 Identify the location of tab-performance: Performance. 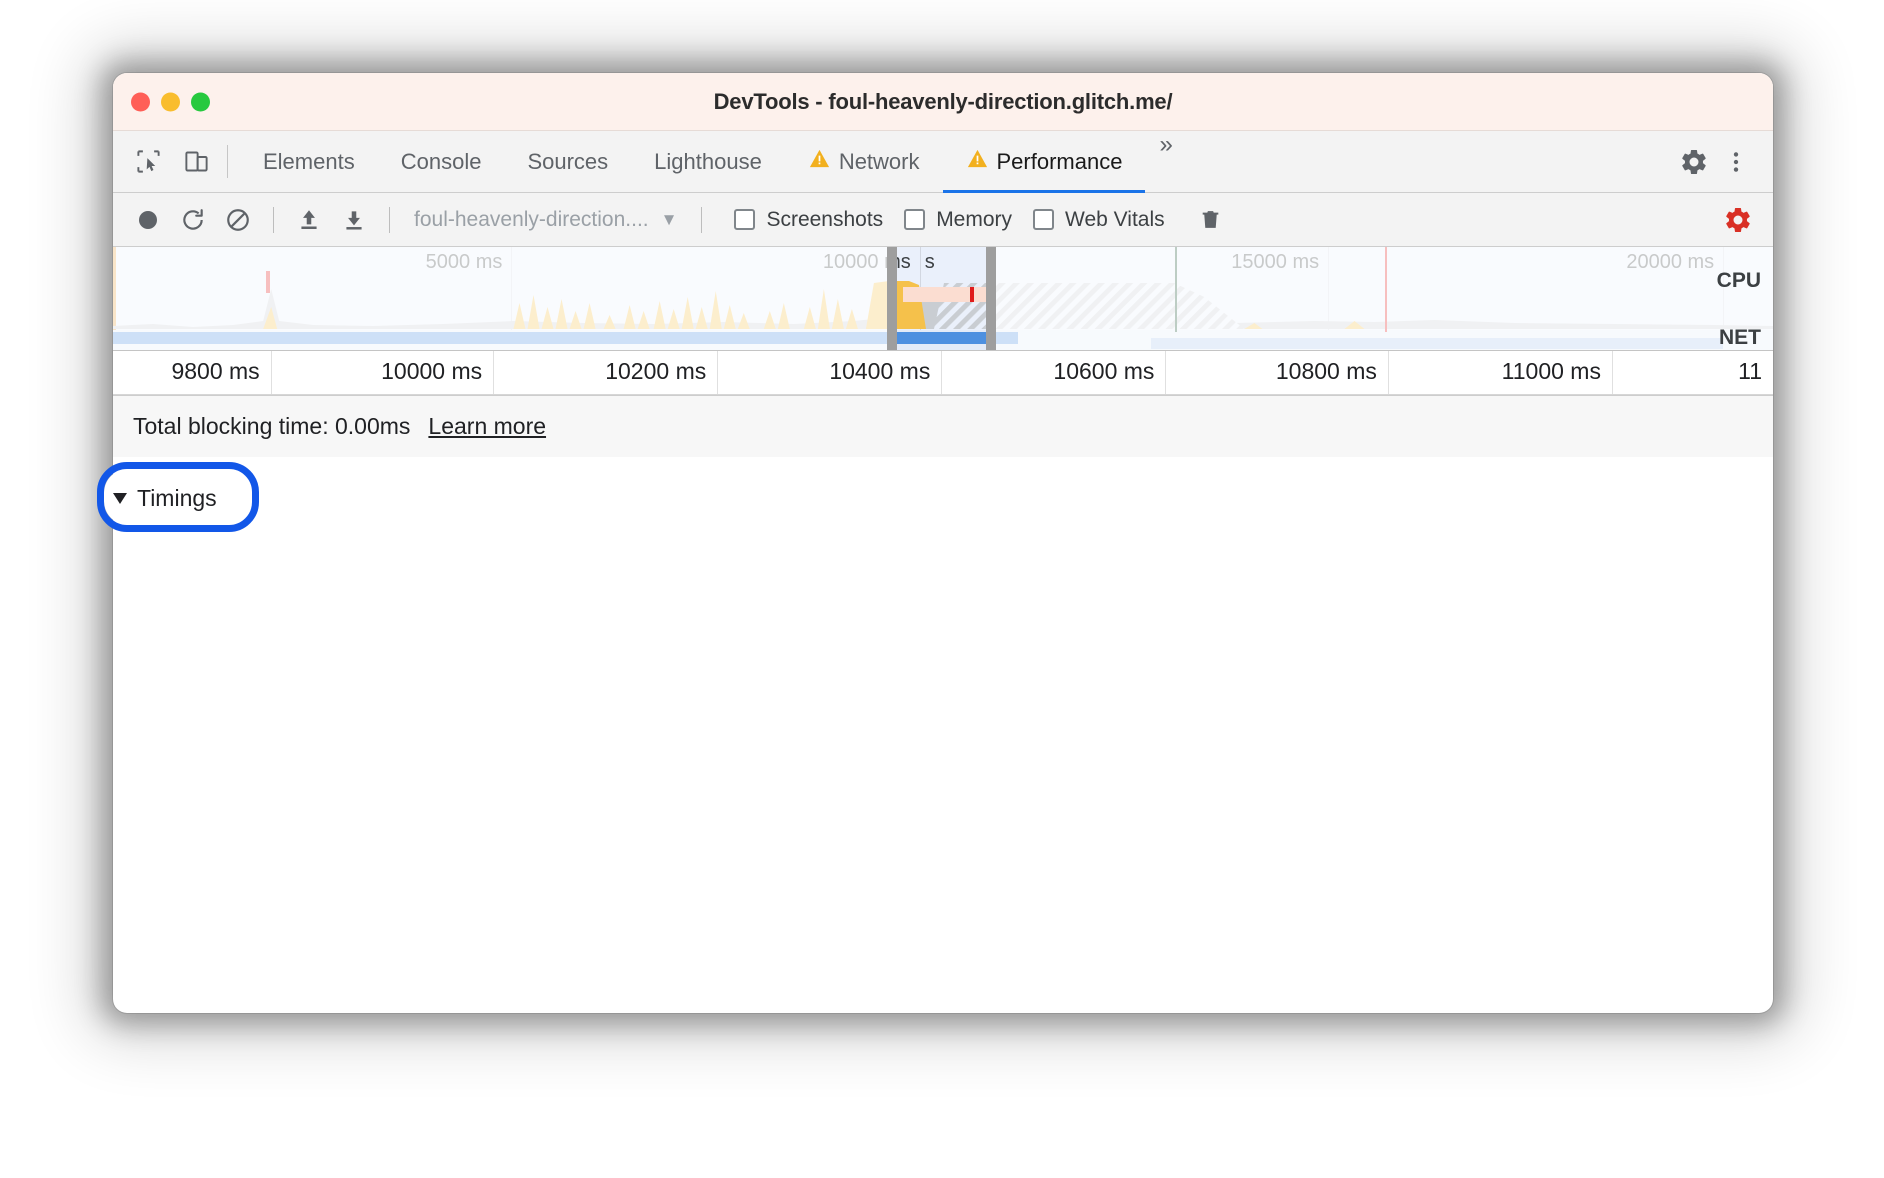
(1044, 162).